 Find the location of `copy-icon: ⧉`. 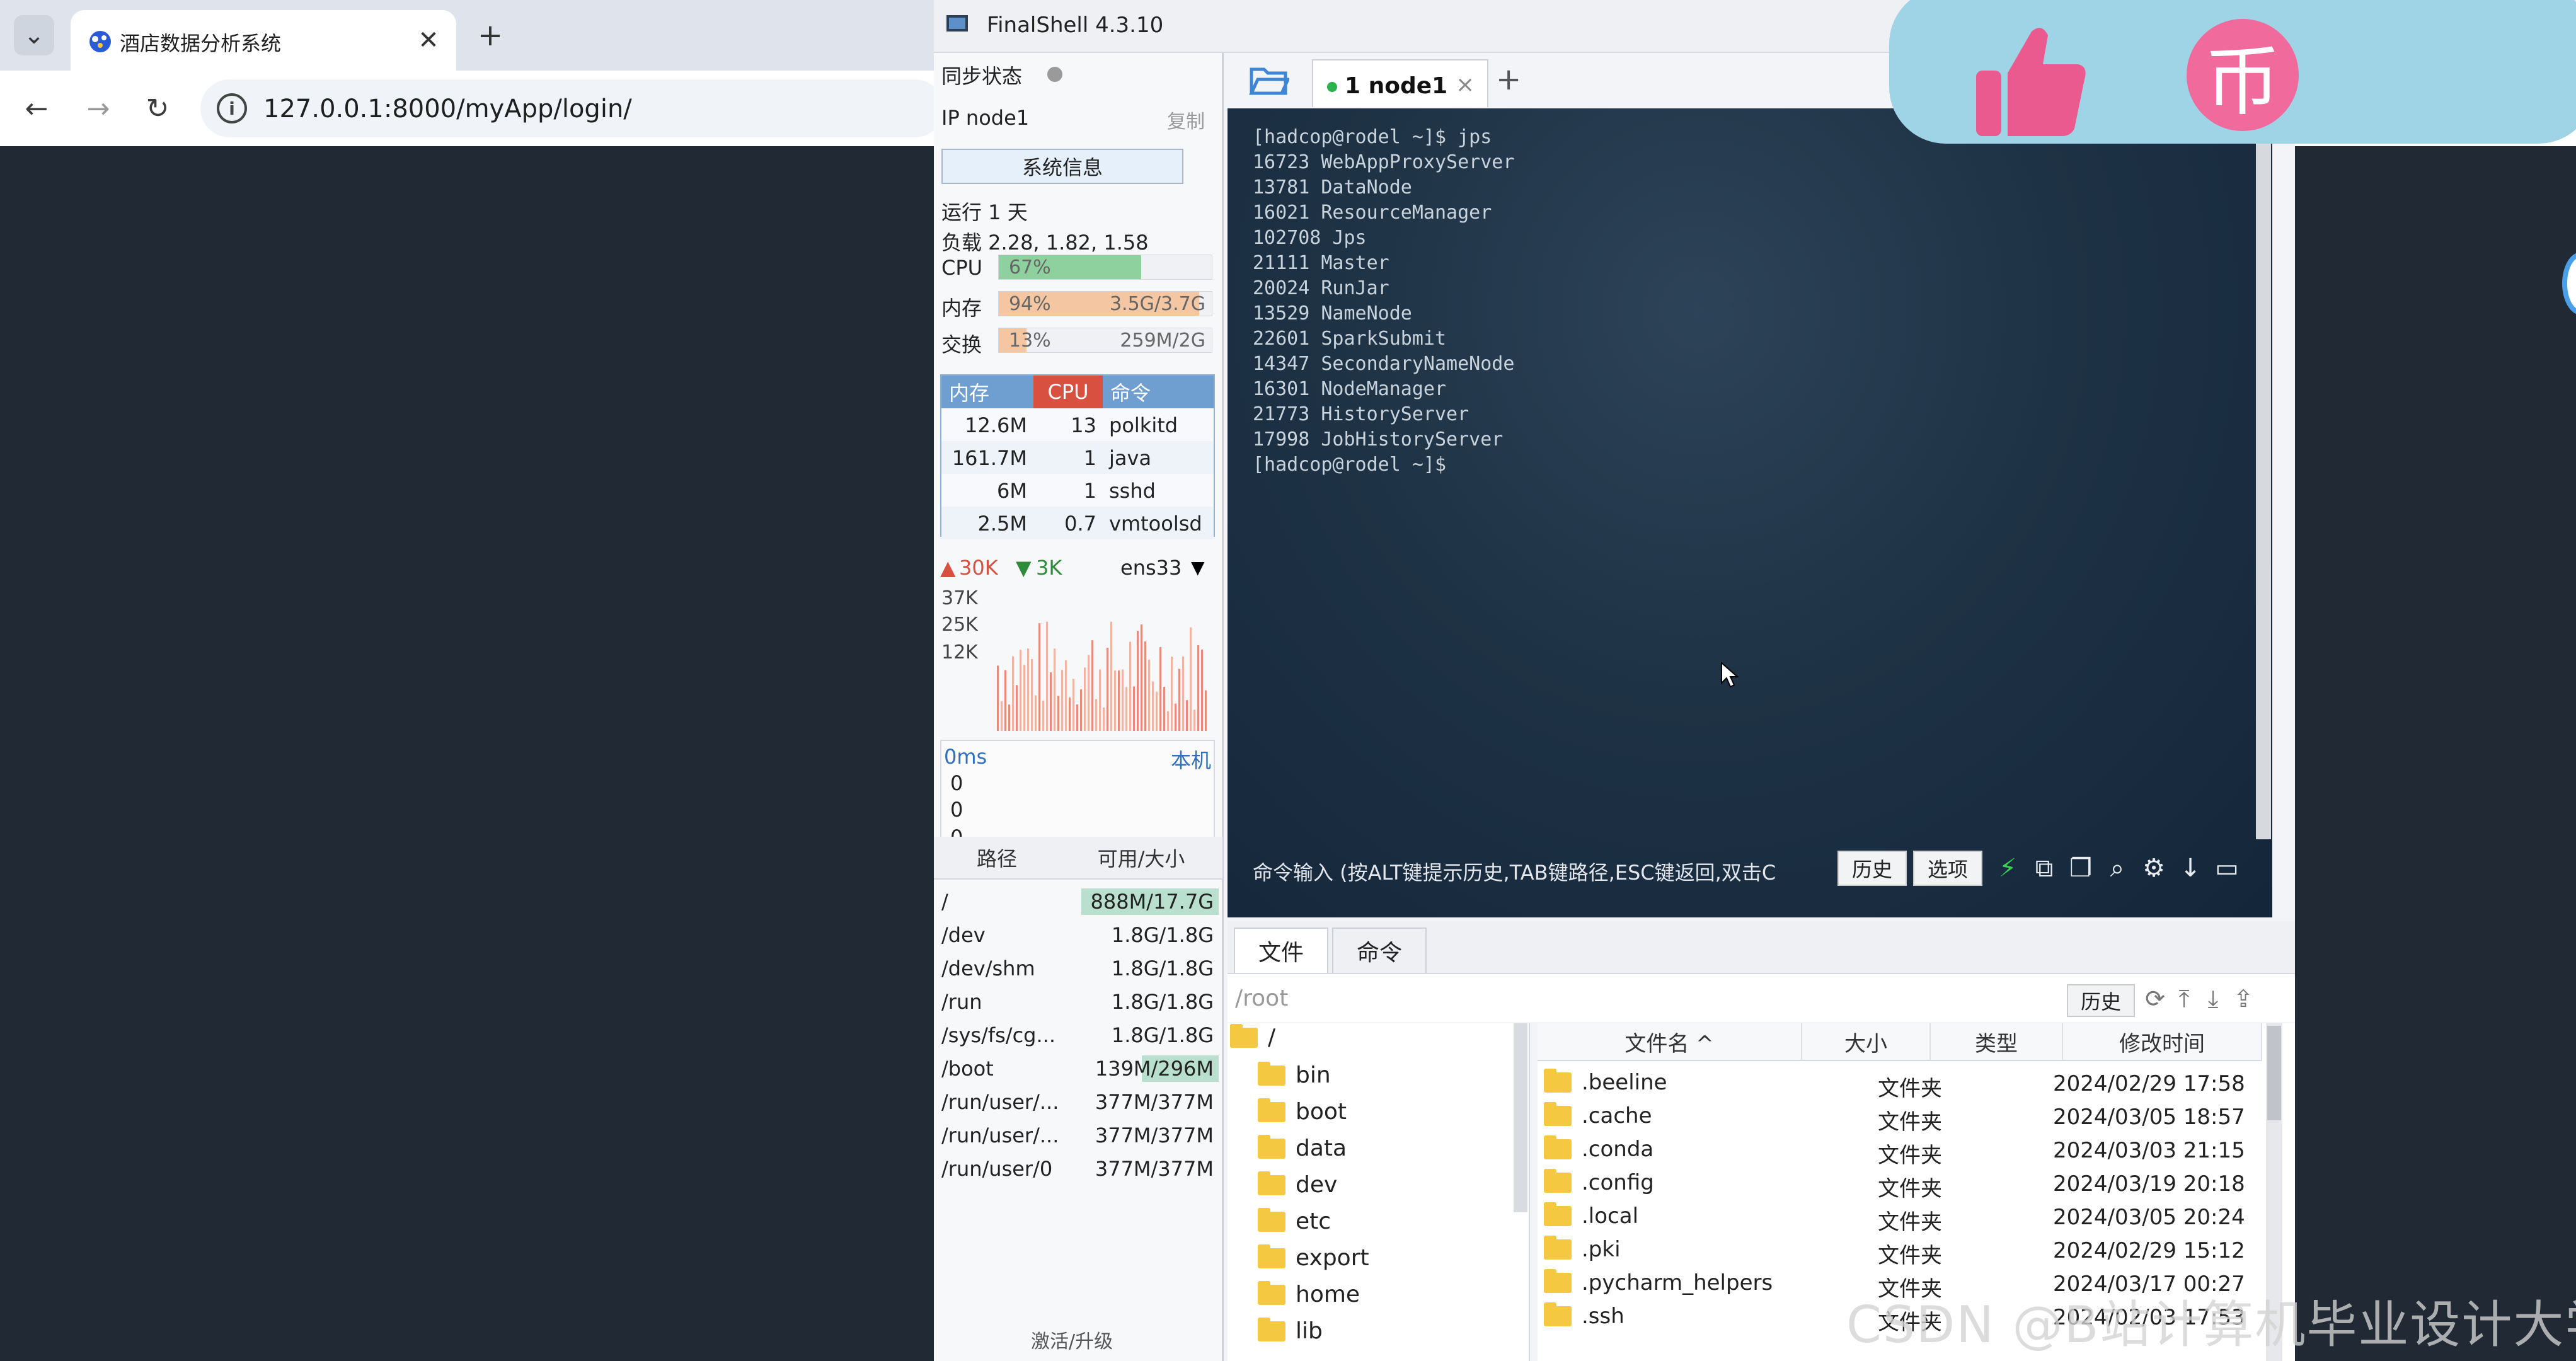

copy-icon: ⧉ is located at coordinates (2044, 868).